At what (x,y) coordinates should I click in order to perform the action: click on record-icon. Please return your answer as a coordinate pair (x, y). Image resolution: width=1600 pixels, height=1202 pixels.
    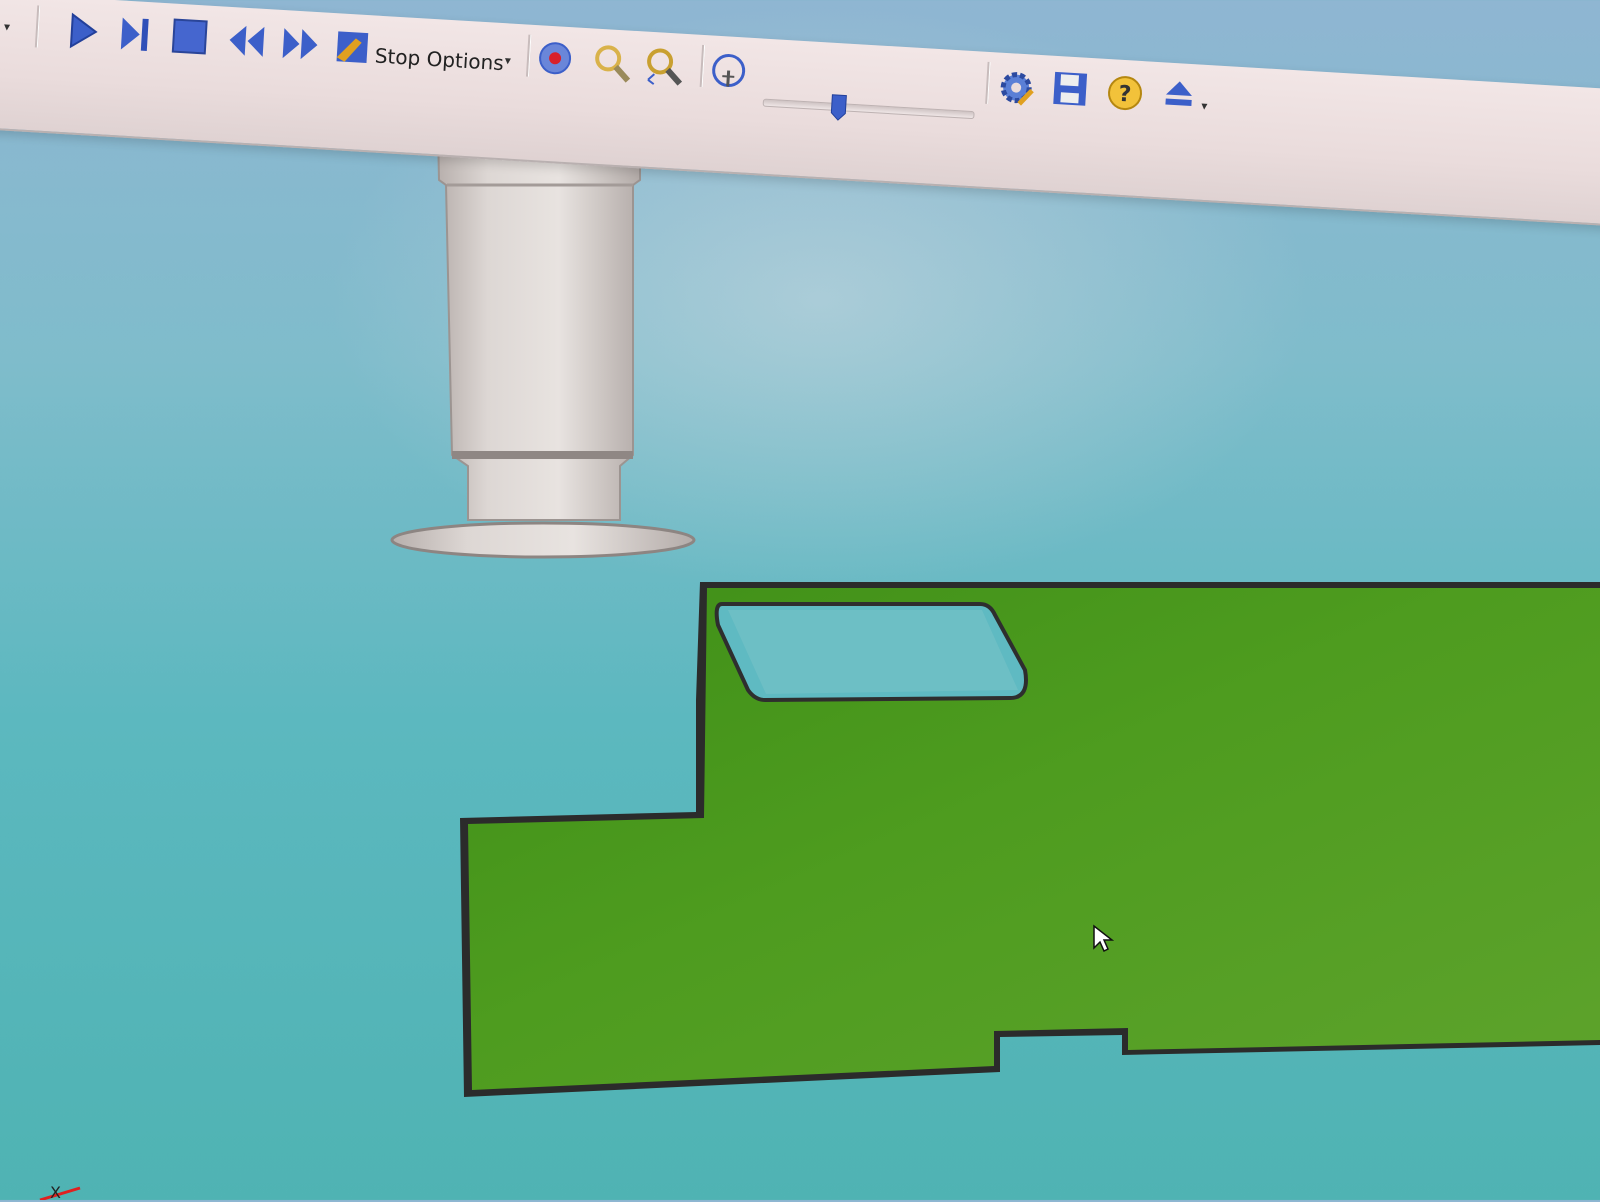
    Looking at the image, I should click on (555, 58).